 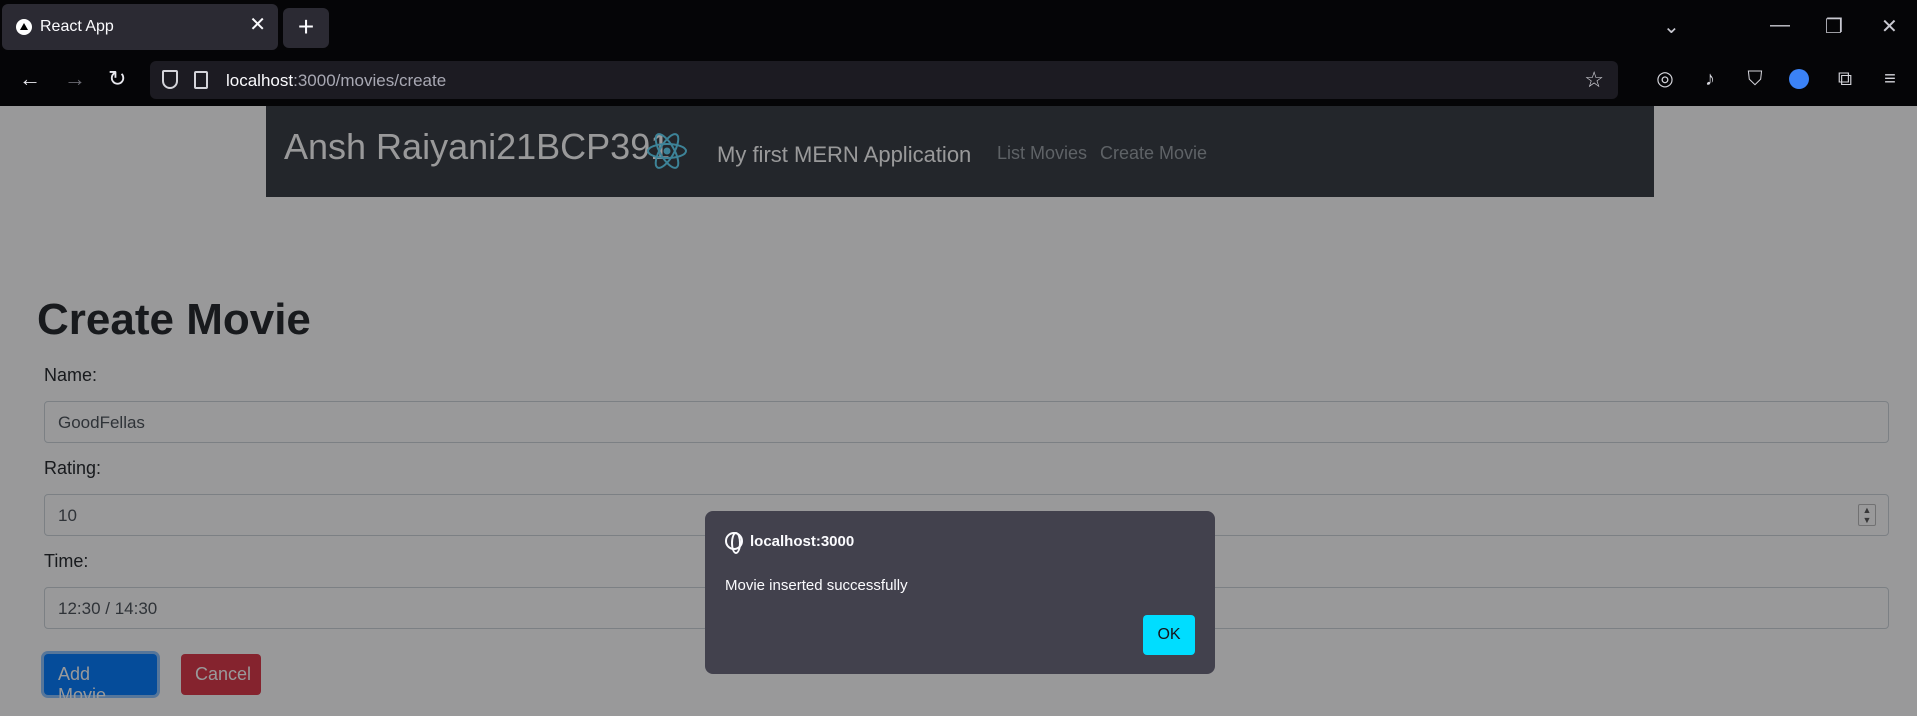 What do you see at coordinates (1710, 79) in the screenshot?
I see `speaker-icon: ♪` at bounding box center [1710, 79].